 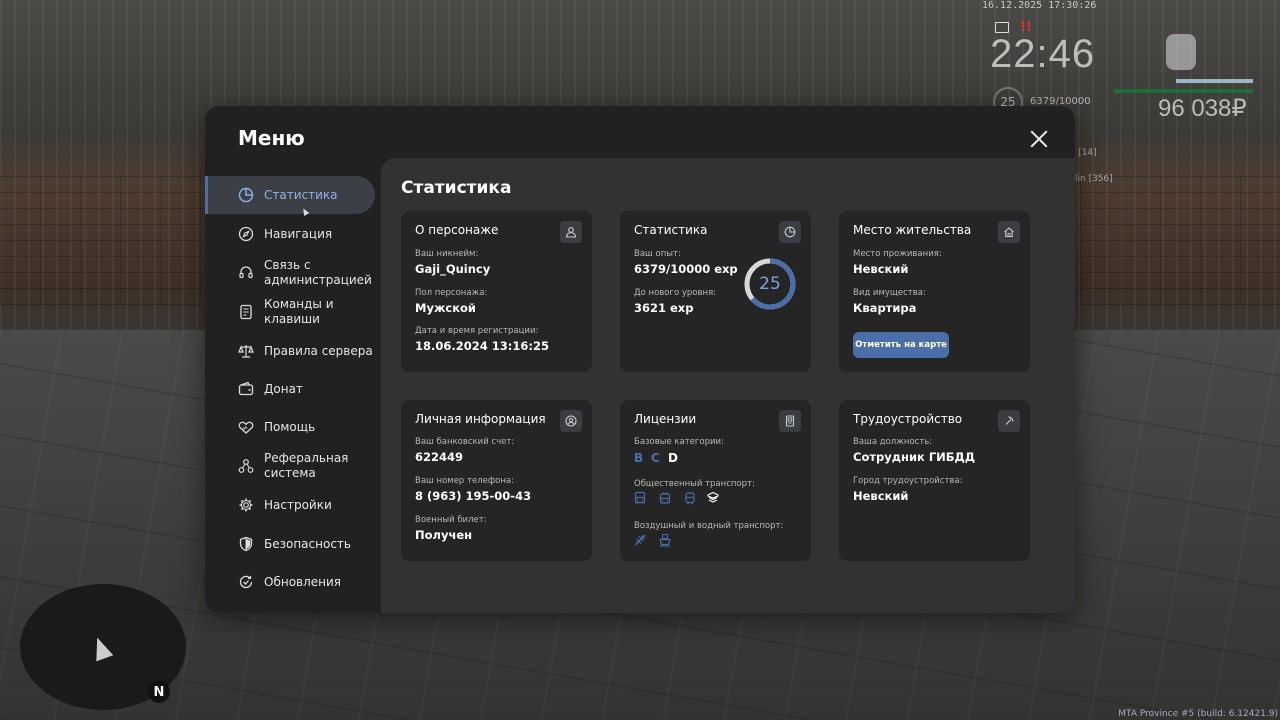 What do you see at coordinates (298, 233) in the screenshot?
I see `sidebar-item-label: Навигация` at bounding box center [298, 233].